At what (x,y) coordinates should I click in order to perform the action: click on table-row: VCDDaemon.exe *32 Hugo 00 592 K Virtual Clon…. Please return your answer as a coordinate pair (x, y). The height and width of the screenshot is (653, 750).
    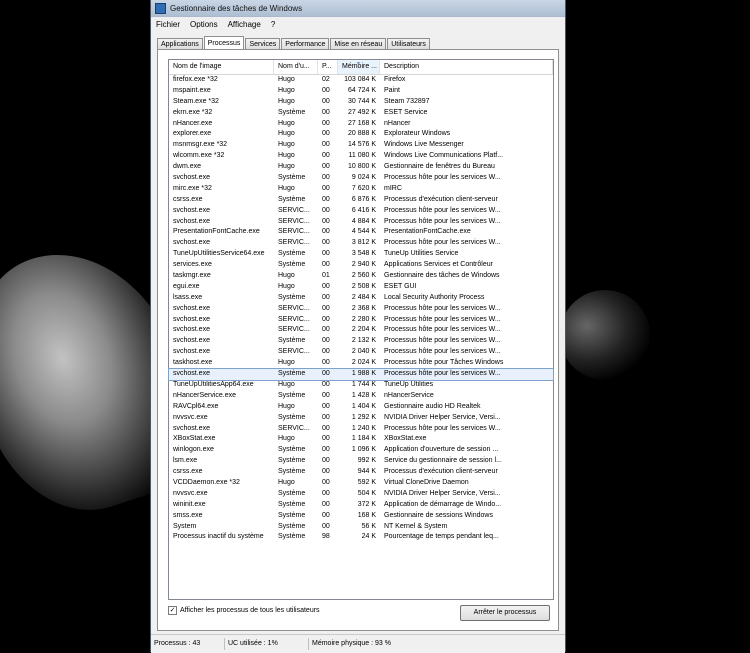
    Looking at the image, I should click on (361, 483).